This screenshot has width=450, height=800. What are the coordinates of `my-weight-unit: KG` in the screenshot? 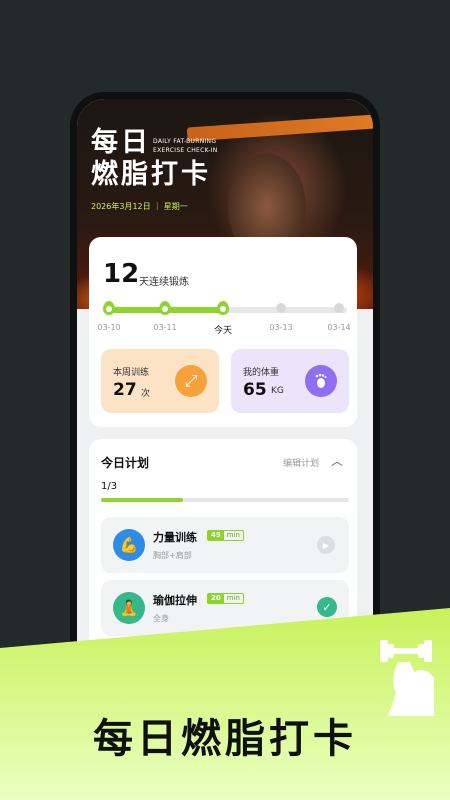 It's located at (277, 391).